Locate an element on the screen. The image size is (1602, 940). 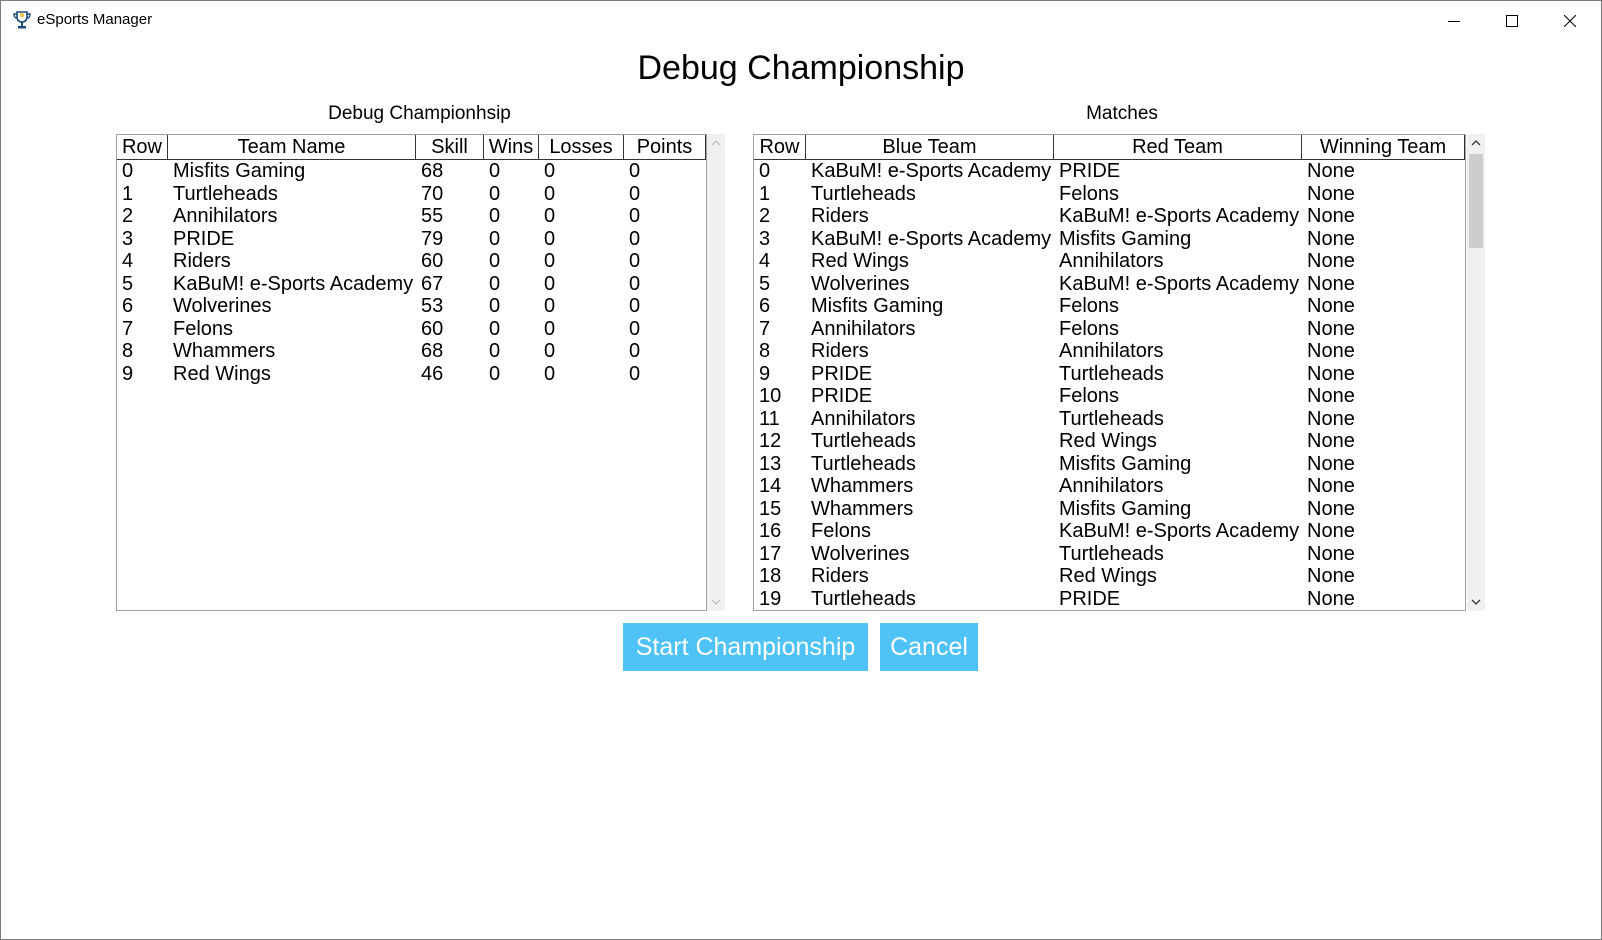
column-header: Blue Team is located at coordinates (930, 147).